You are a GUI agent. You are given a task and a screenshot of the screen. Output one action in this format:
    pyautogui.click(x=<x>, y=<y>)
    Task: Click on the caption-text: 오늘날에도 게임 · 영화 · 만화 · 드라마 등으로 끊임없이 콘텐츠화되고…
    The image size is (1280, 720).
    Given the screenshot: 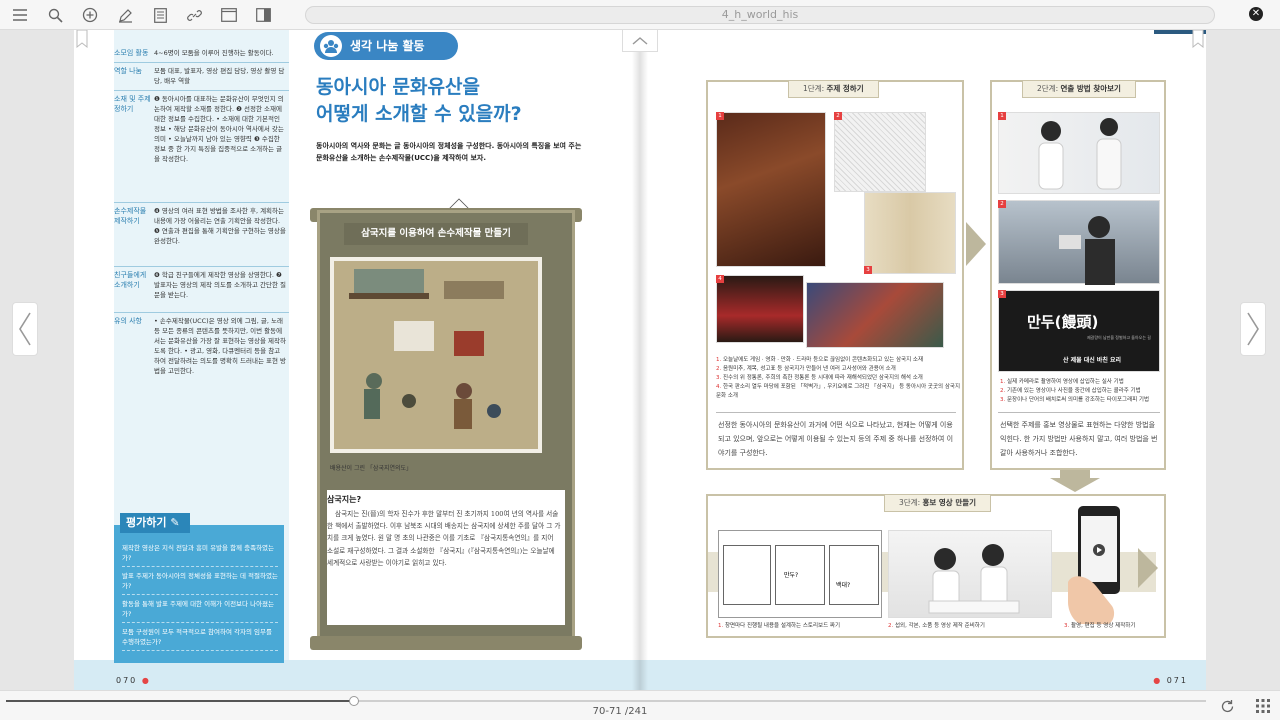 What is the action you would take?
    pyautogui.click(x=823, y=360)
    